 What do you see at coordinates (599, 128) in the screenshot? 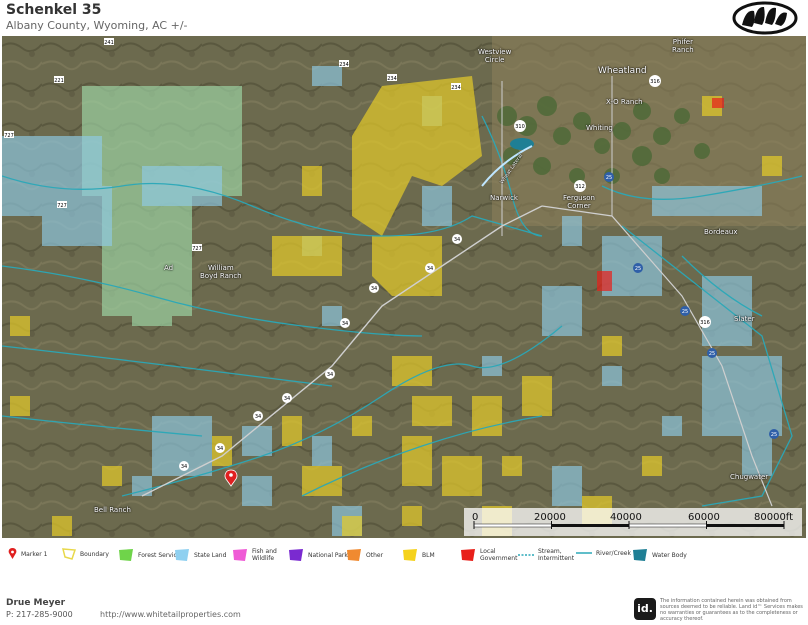
I see `place-label-whiting: Whiting` at bounding box center [599, 128].